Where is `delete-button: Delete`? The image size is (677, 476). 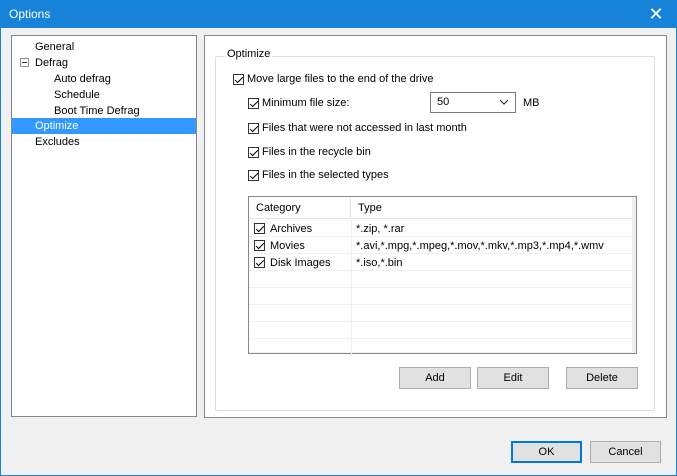 delete-button: Delete is located at coordinates (602, 378).